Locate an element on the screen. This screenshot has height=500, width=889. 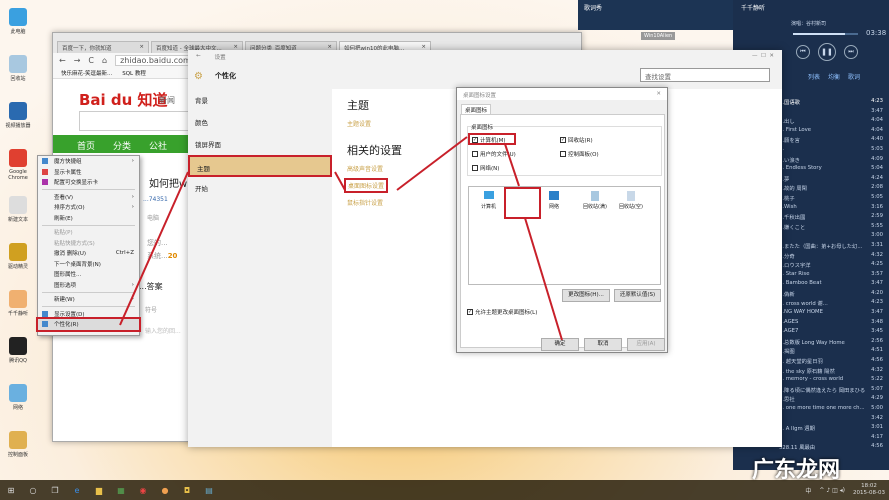
search-icon: ○ is located at coordinates (33, 490).